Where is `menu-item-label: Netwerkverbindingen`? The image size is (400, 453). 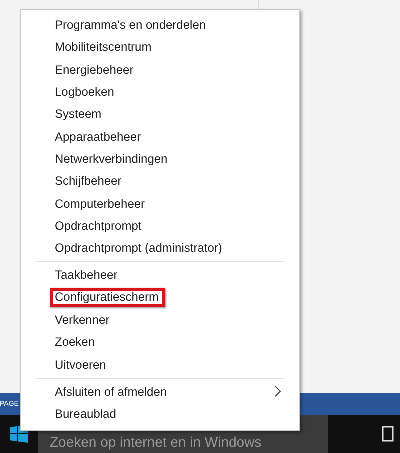
menu-item-label: Netwerkverbindingen is located at coordinates (111, 159).